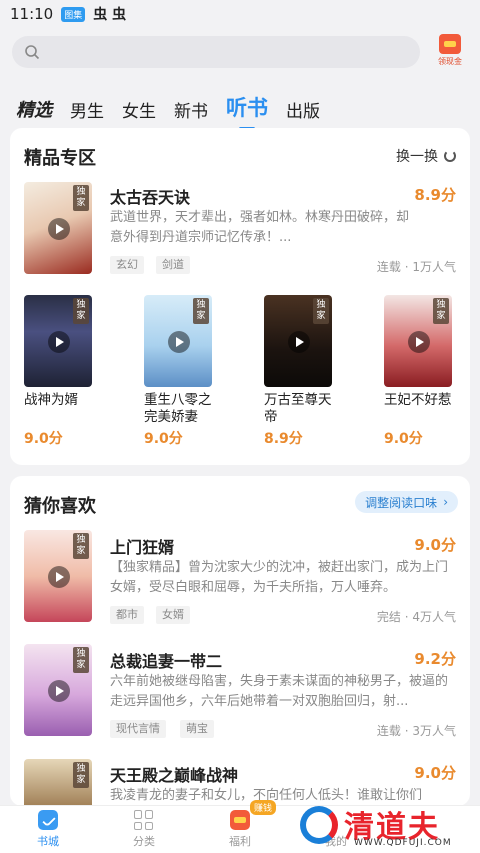 The image size is (480, 853). Describe the element at coordinates (73, 14) in the screenshot. I see `app-notification-tag: 图集` at that location.